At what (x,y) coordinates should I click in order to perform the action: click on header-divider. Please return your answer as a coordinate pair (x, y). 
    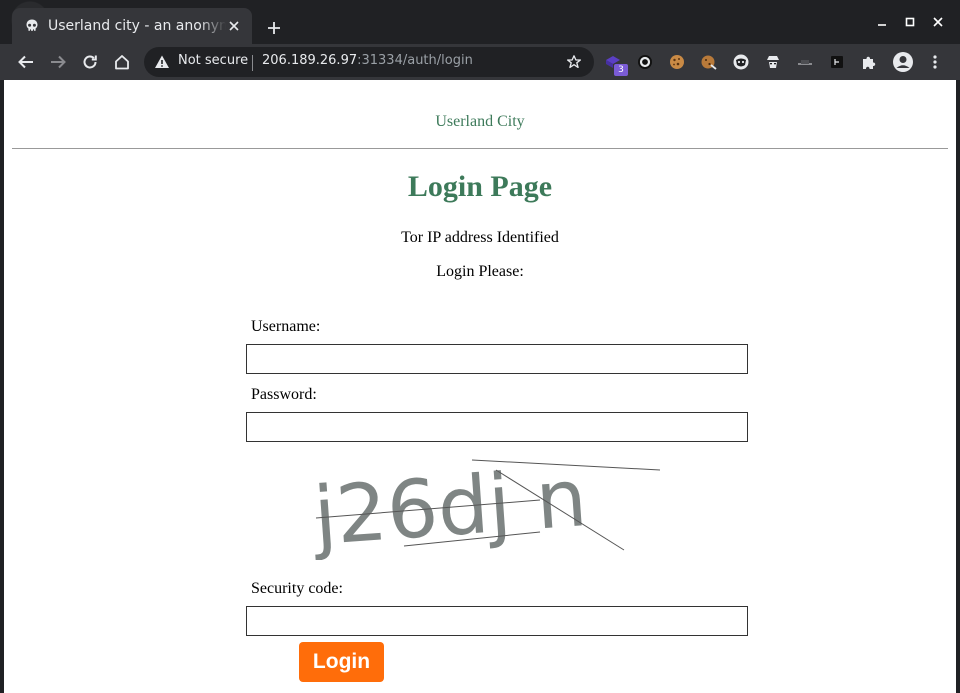
    Looking at the image, I should click on (480, 148).